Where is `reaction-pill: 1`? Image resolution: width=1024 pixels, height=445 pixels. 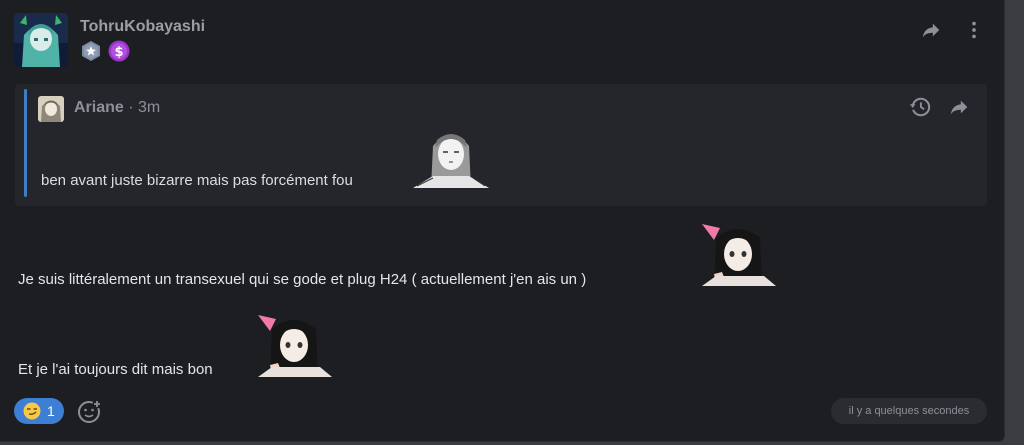 reaction-pill: 1 is located at coordinates (39, 411).